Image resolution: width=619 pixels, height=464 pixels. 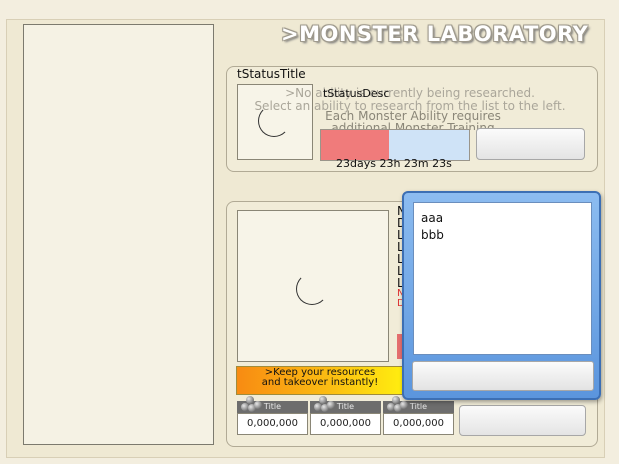 What do you see at coordinates (502, 278) in the screenshot?
I see `popup-list: aaa bbb` at bounding box center [502, 278].